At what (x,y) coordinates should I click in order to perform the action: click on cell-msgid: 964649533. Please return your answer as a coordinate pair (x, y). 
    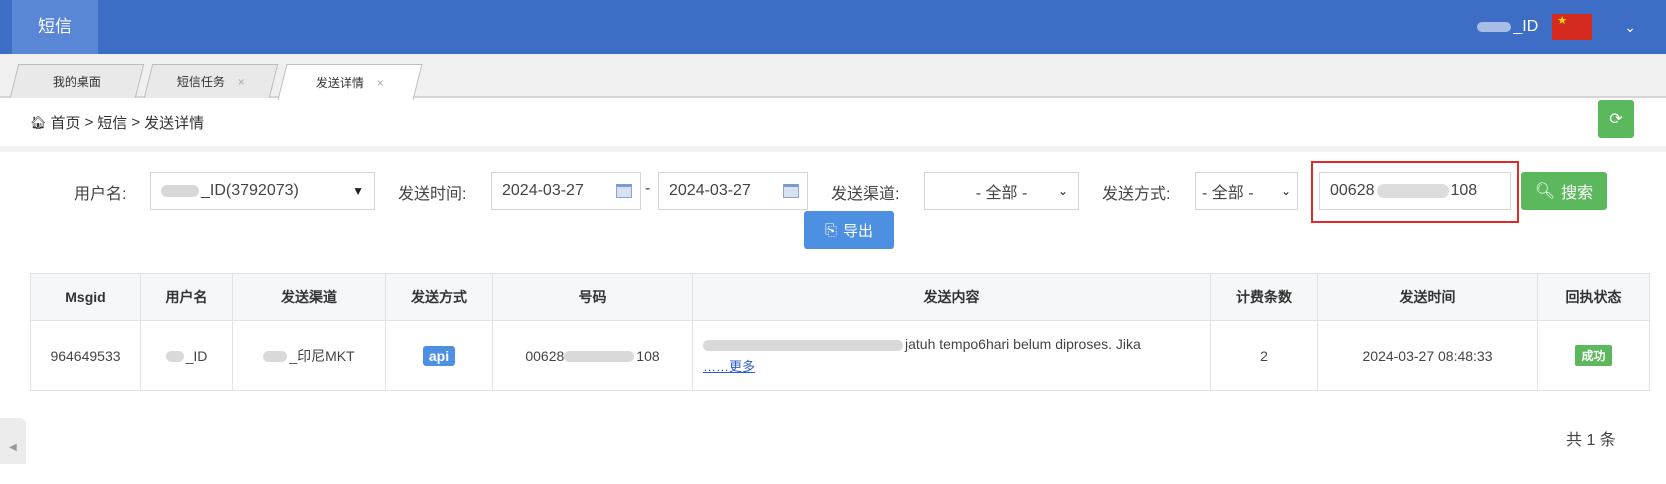
    Looking at the image, I should click on (85, 355).